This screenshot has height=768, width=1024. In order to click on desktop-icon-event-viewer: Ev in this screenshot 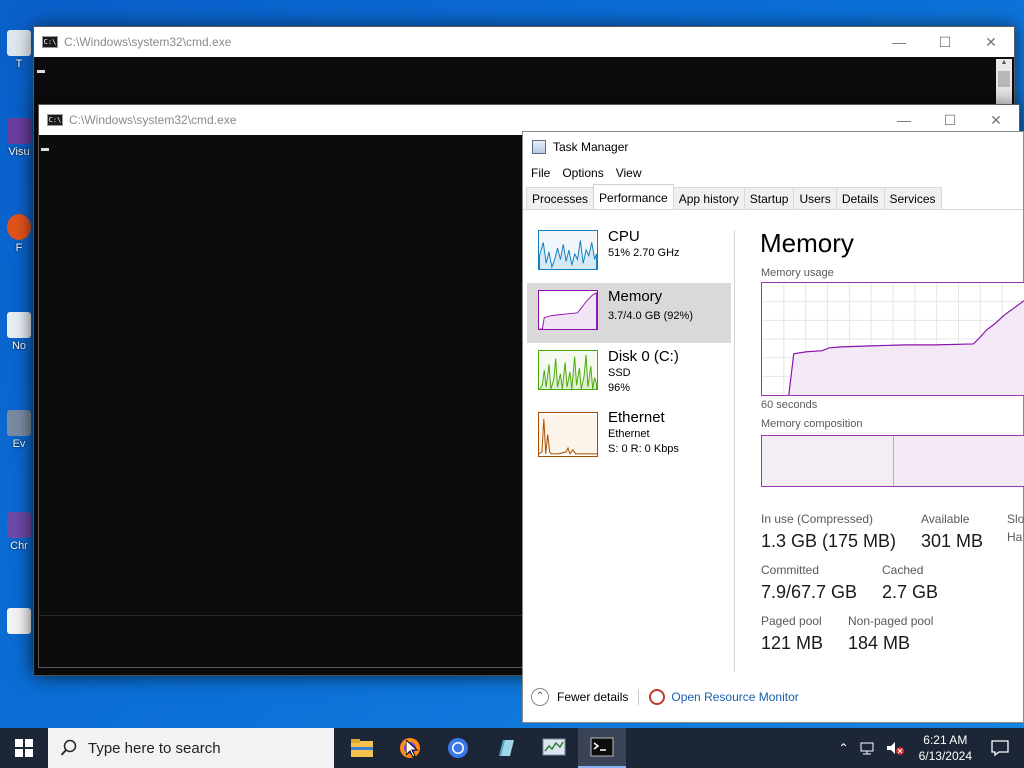, I will do `click(19, 430)`.